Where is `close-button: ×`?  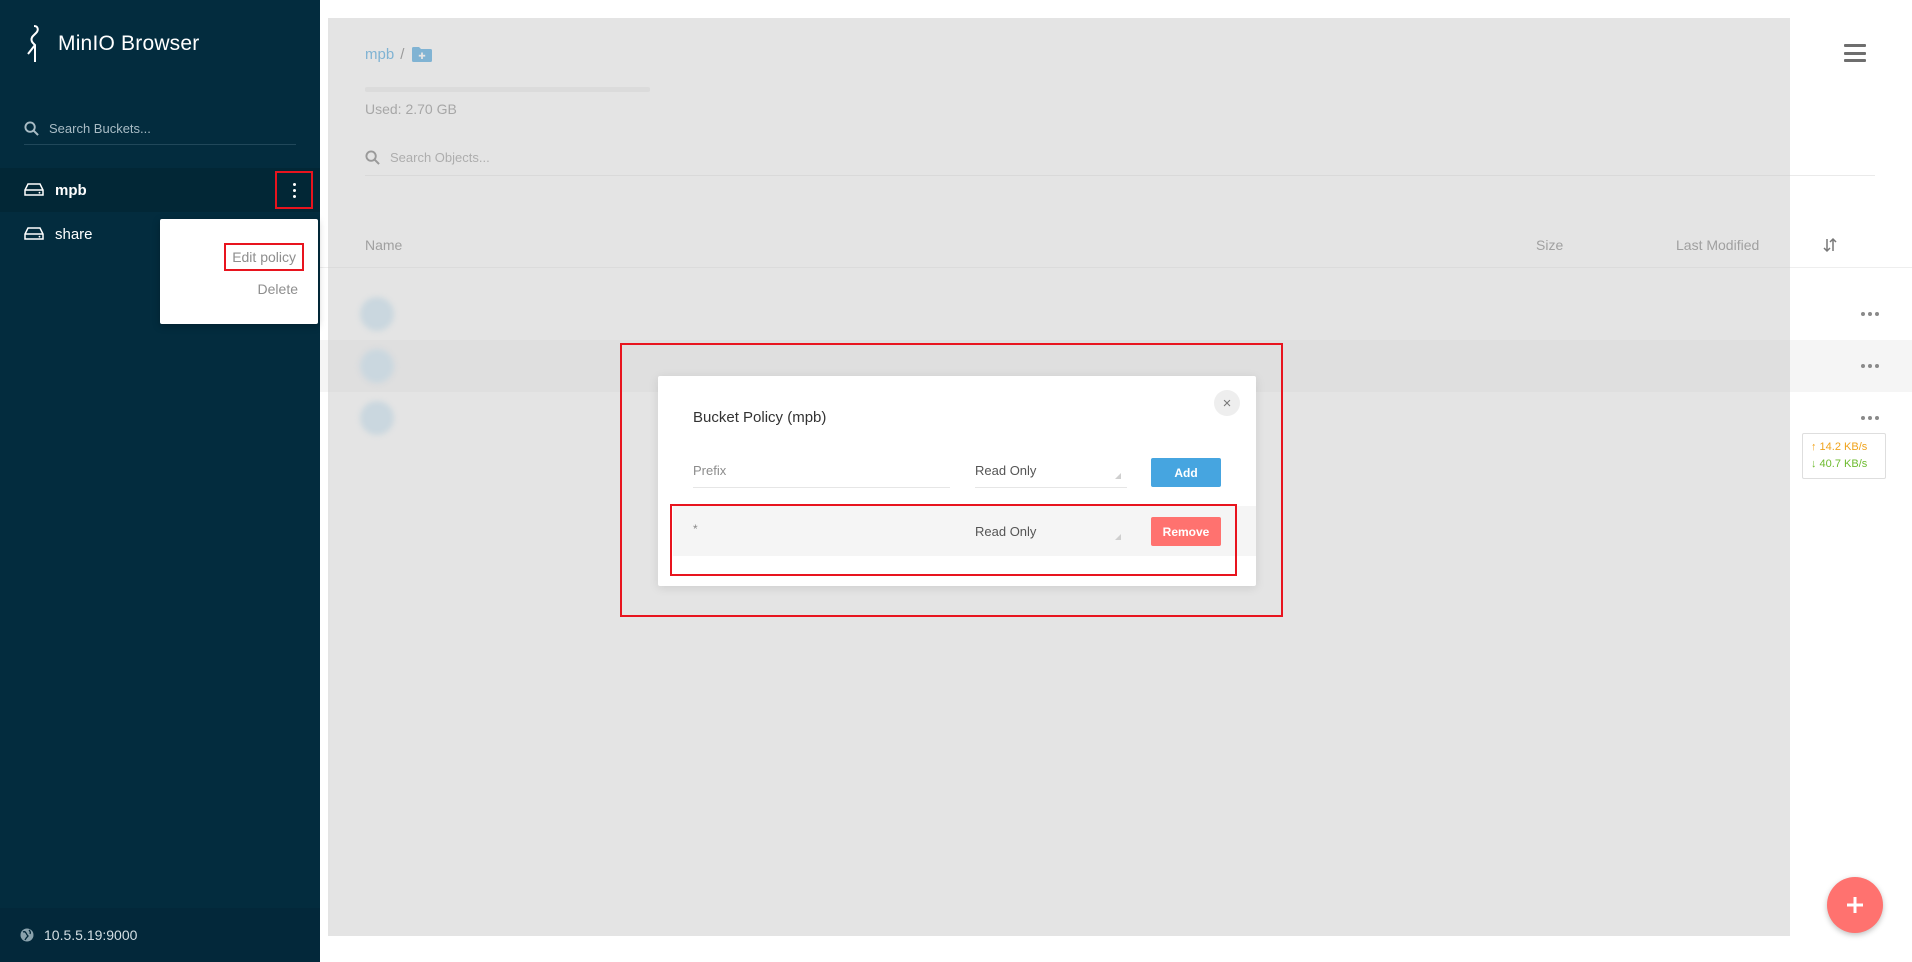
close-button: × is located at coordinates (1227, 403).